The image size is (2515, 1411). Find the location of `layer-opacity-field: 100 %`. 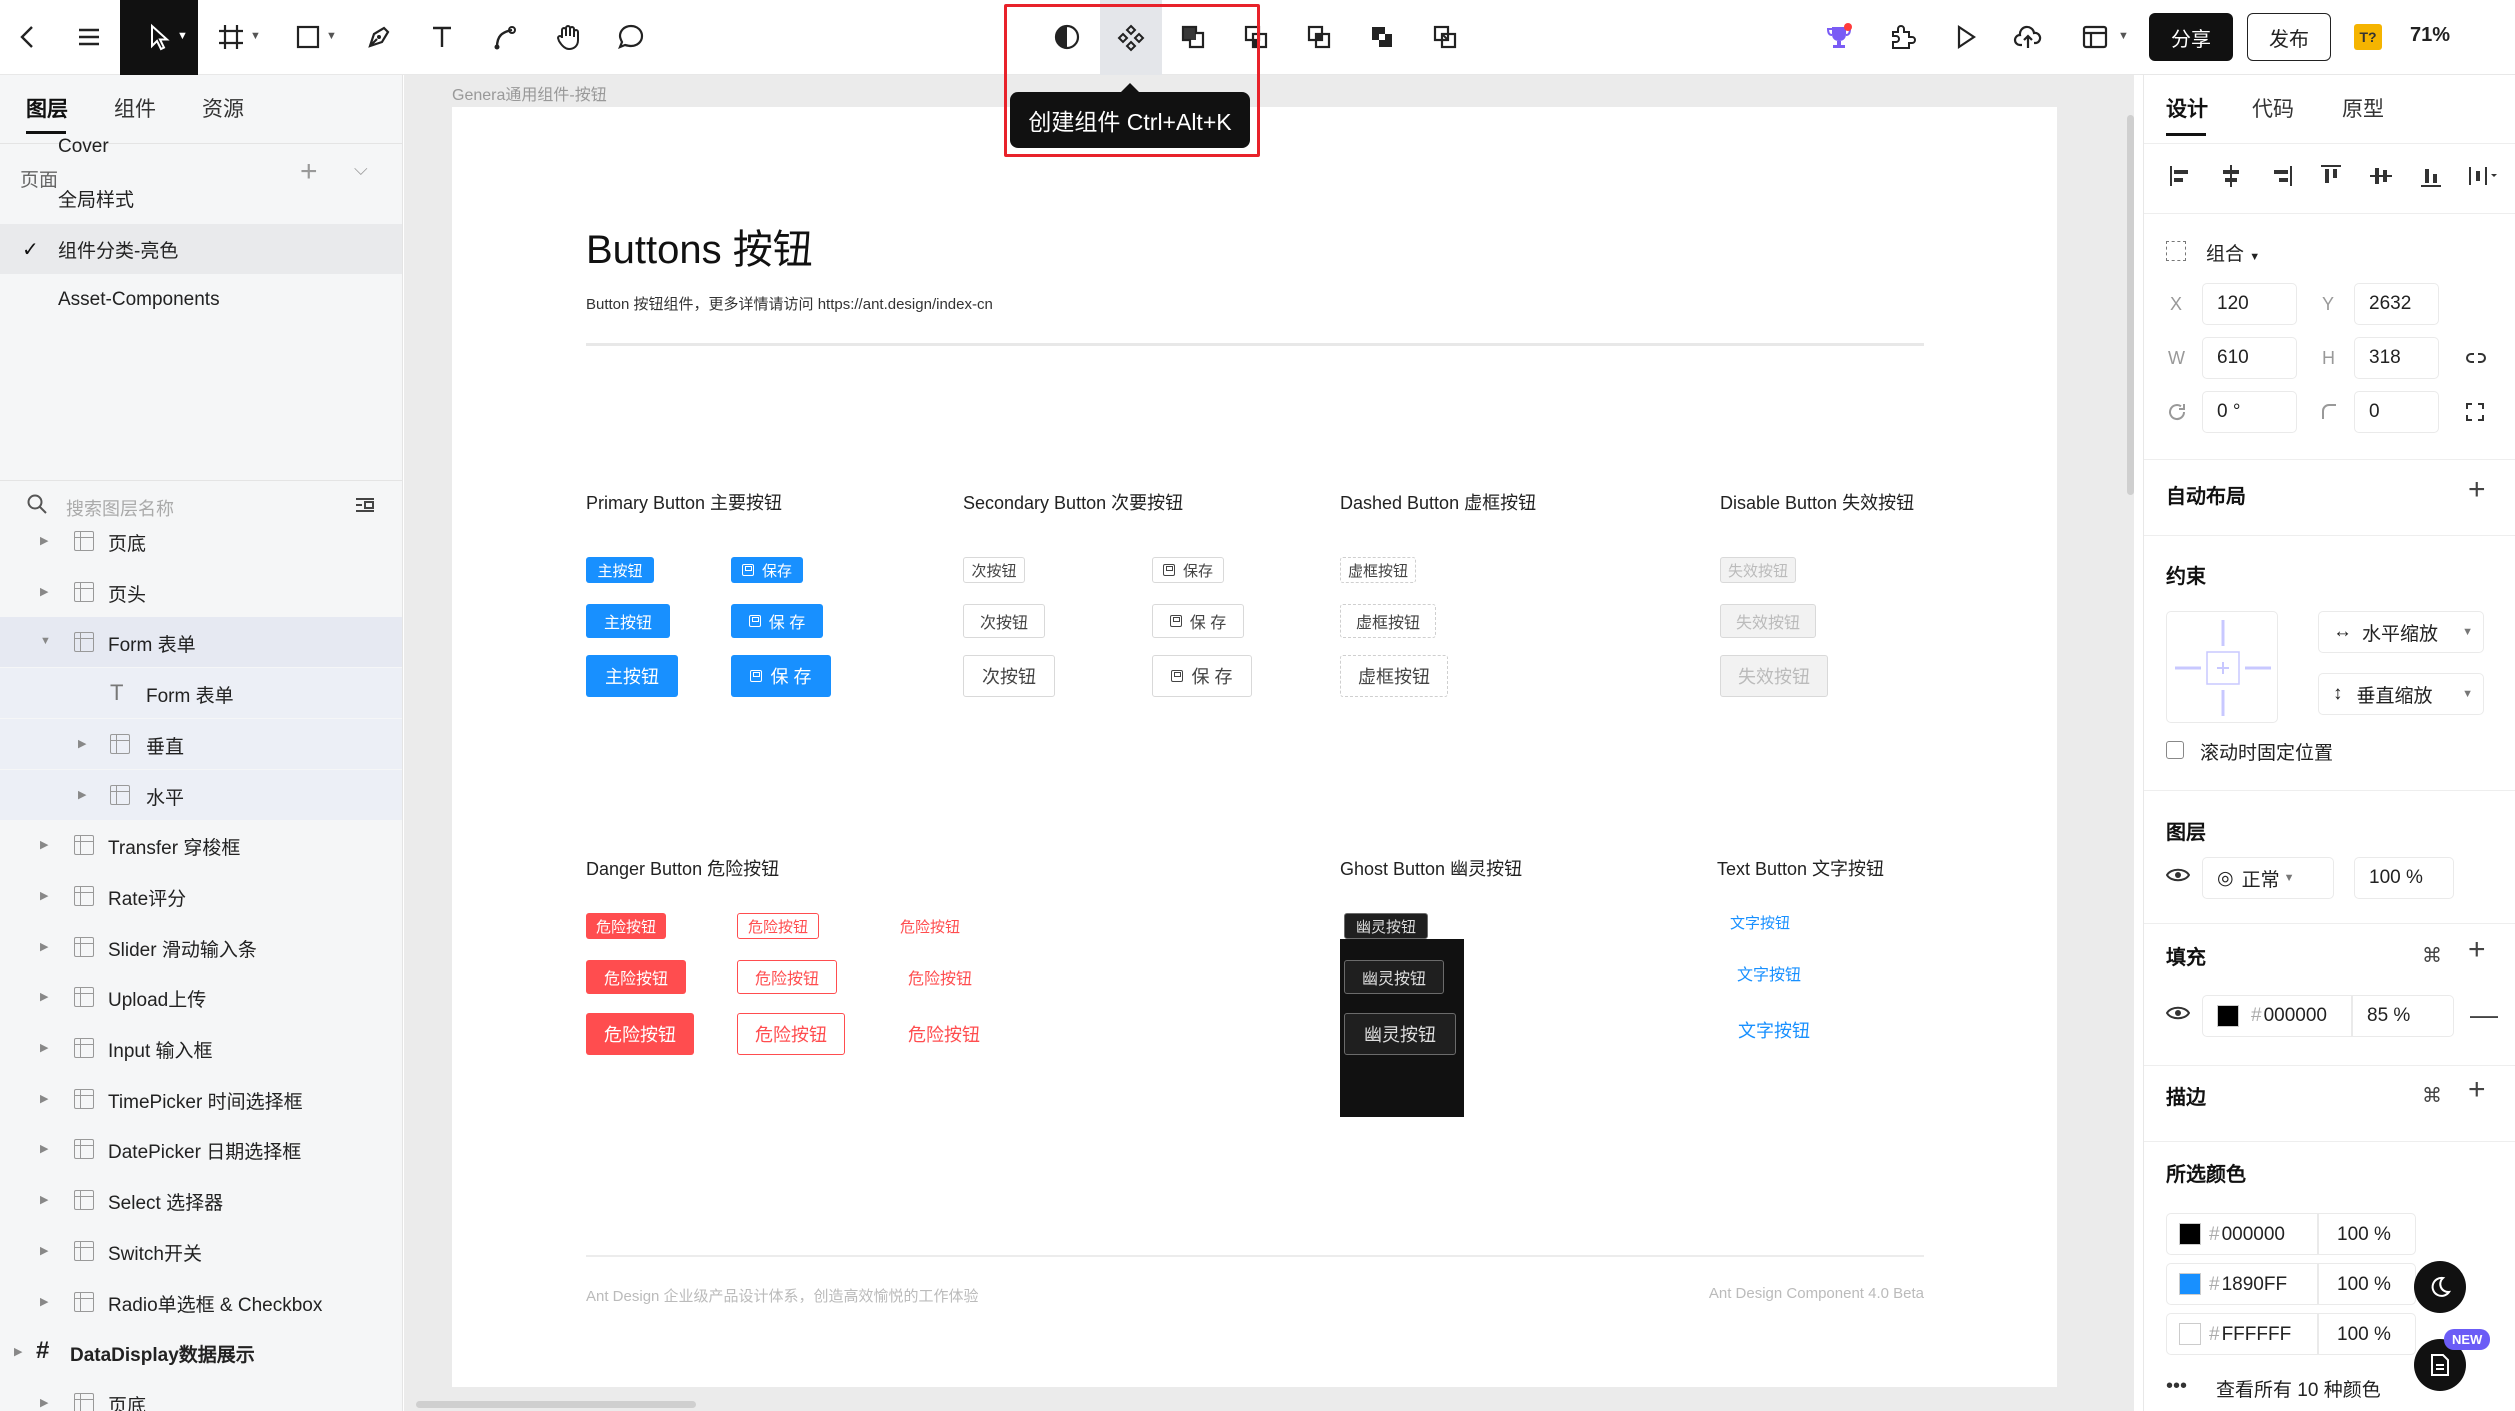

layer-opacity-field: 100 % is located at coordinates (2404, 878).